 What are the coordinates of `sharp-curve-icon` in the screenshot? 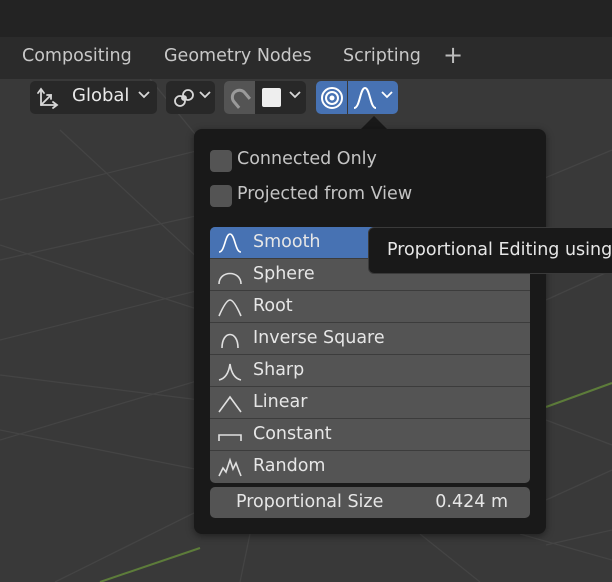 It's located at (230, 371).